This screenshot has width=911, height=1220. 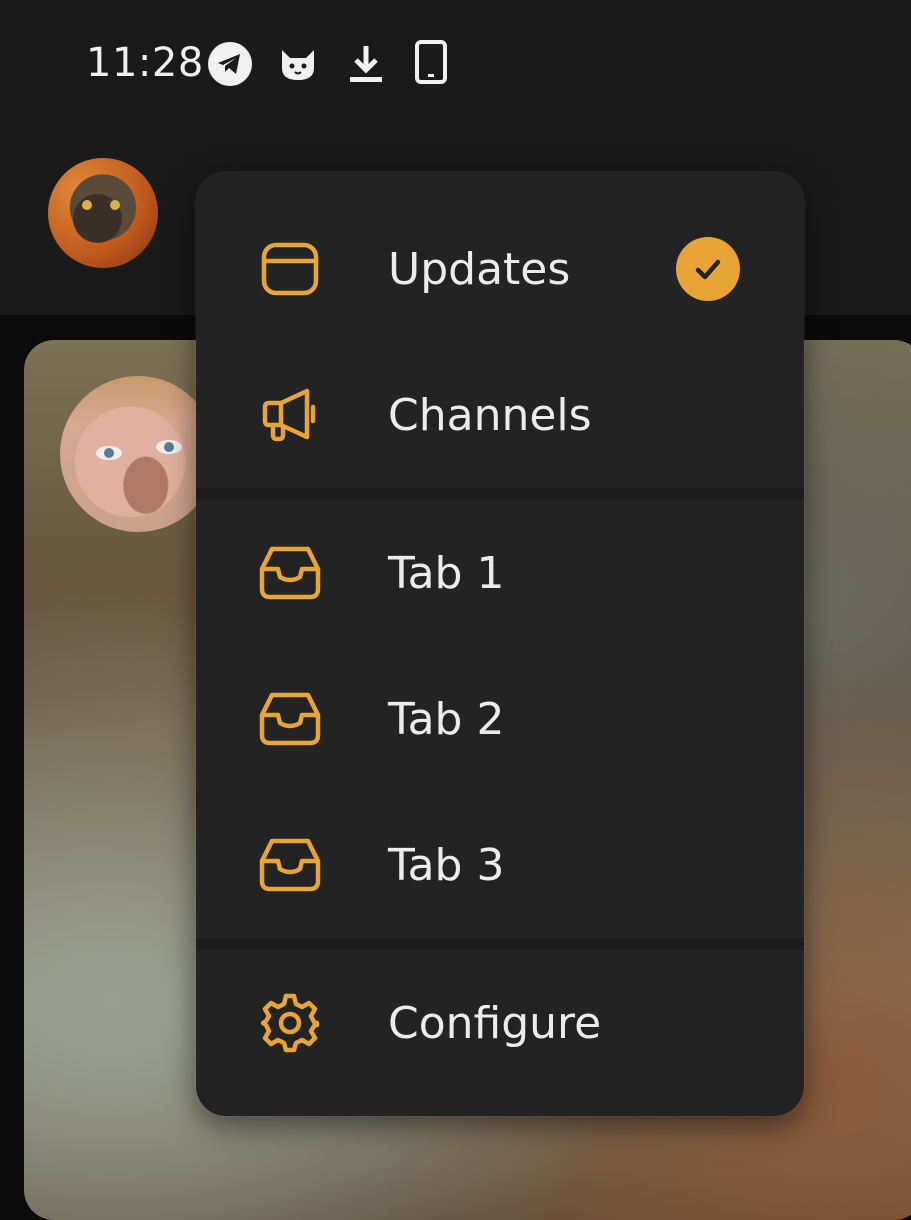 What do you see at coordinates (145, 63) in the screenshot?
I see `status-time: 11:28` at bounding box center [145, 63].